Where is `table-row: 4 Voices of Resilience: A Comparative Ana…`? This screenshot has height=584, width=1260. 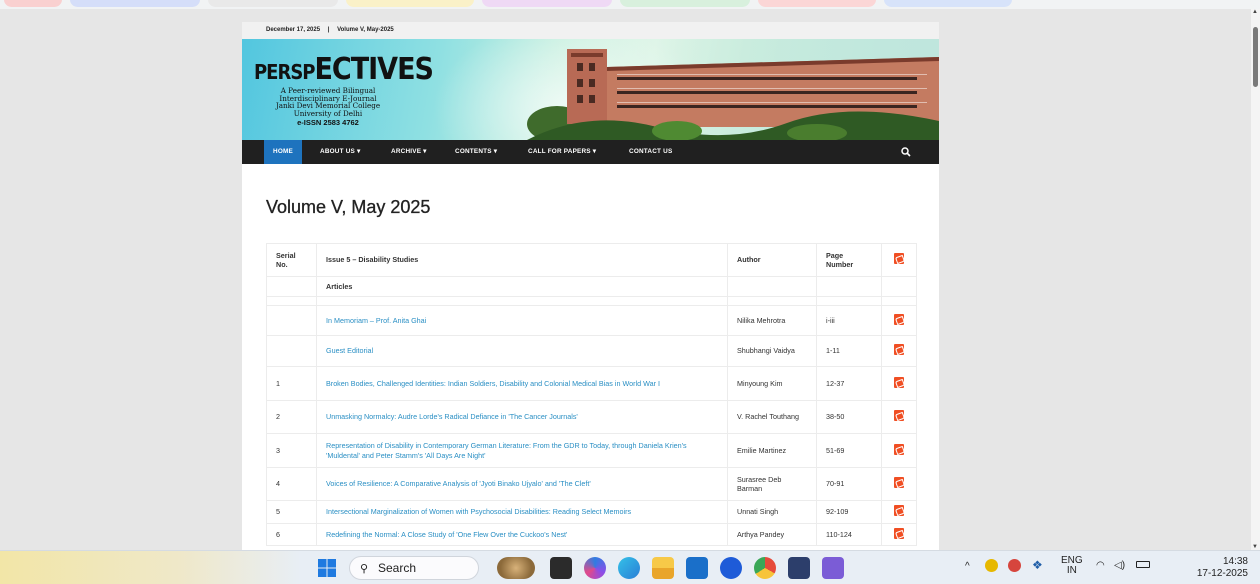
table-row: 4 Voices of Resilience: A Comparative Ana… is located at coordinates (591, 484).